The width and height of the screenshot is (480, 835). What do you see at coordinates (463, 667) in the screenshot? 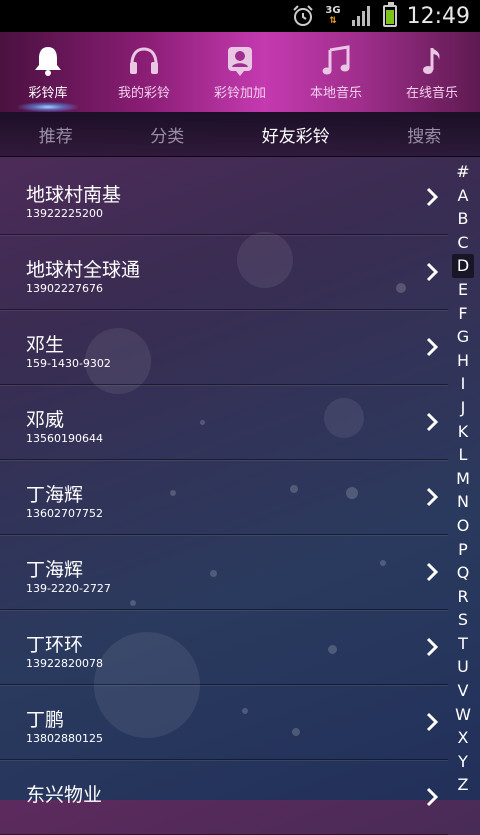
I see `index-letter: U` at bounding box center [463, 667].